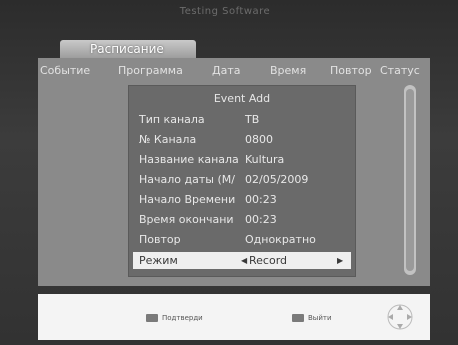 The image size is (458, 345). Describe the element at coordinates (252, 119) in the screenshot. I see `field-value: ТВ` at that location.